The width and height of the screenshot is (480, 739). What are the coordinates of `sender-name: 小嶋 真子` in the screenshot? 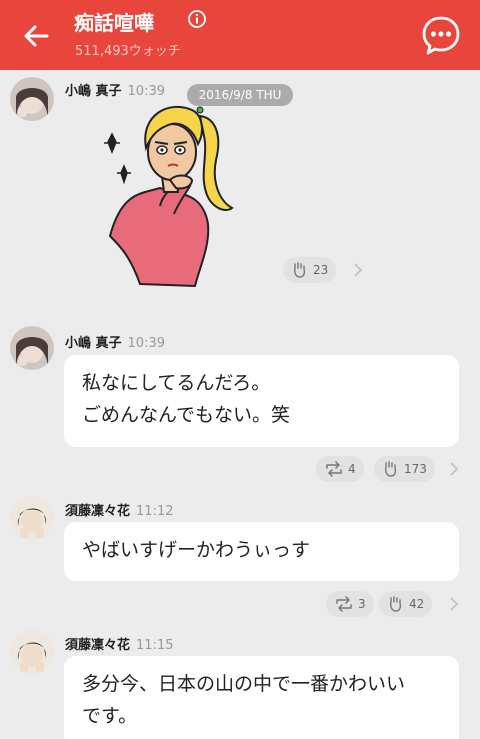 It's located at (93, 343).